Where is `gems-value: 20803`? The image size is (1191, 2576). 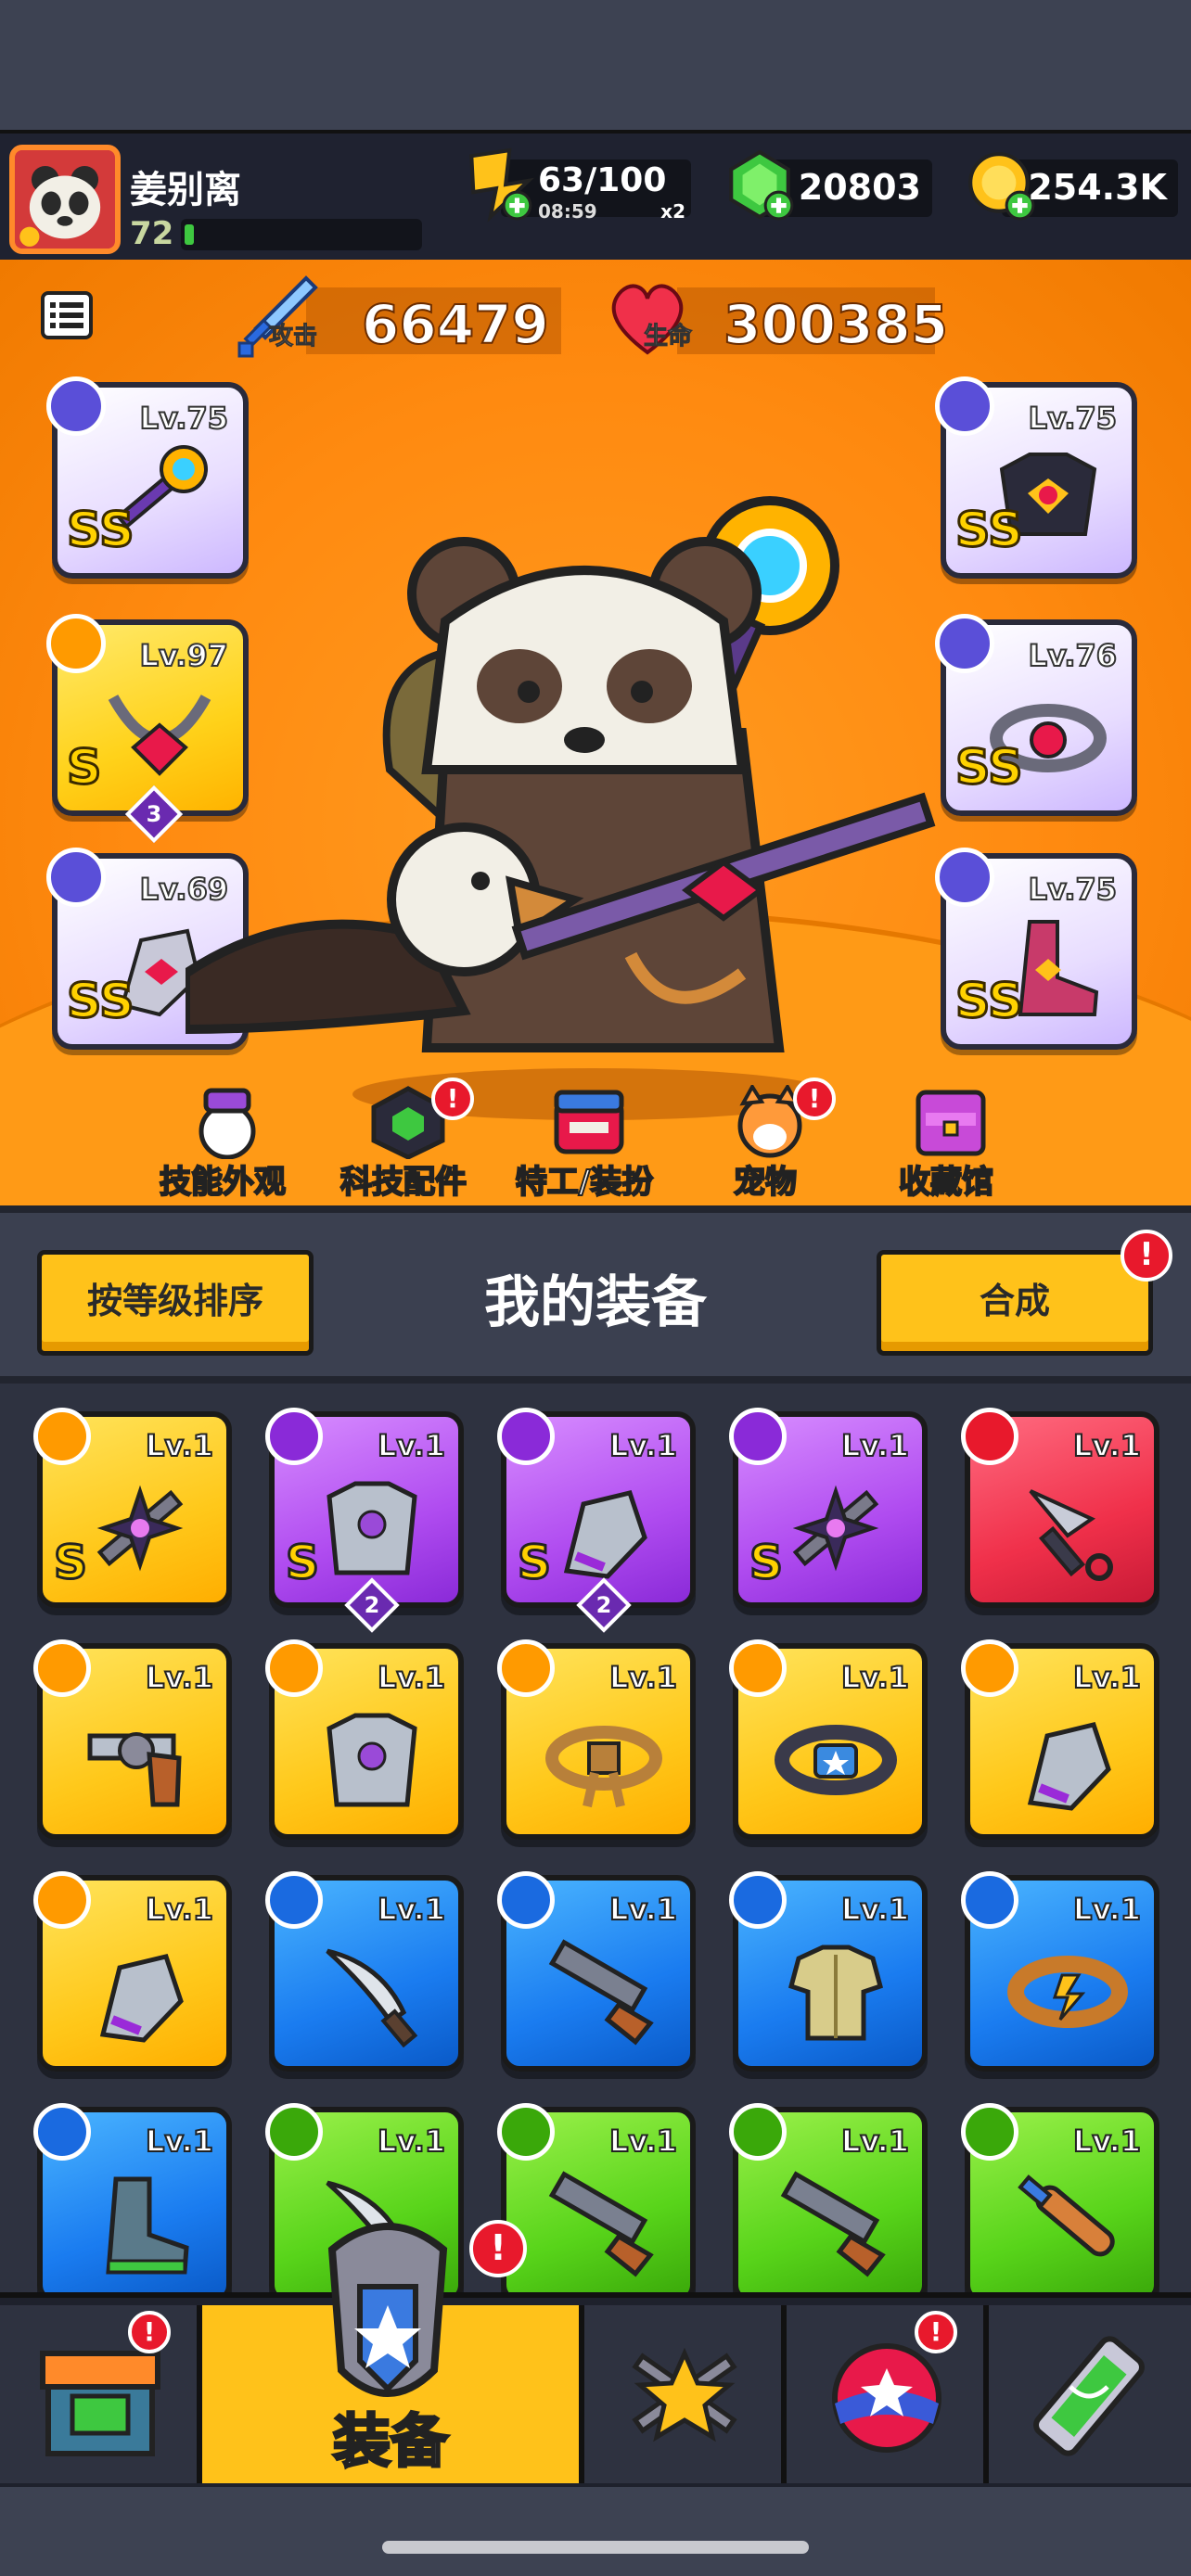 gems-value: 20803 is located at coordinates (859, 187).